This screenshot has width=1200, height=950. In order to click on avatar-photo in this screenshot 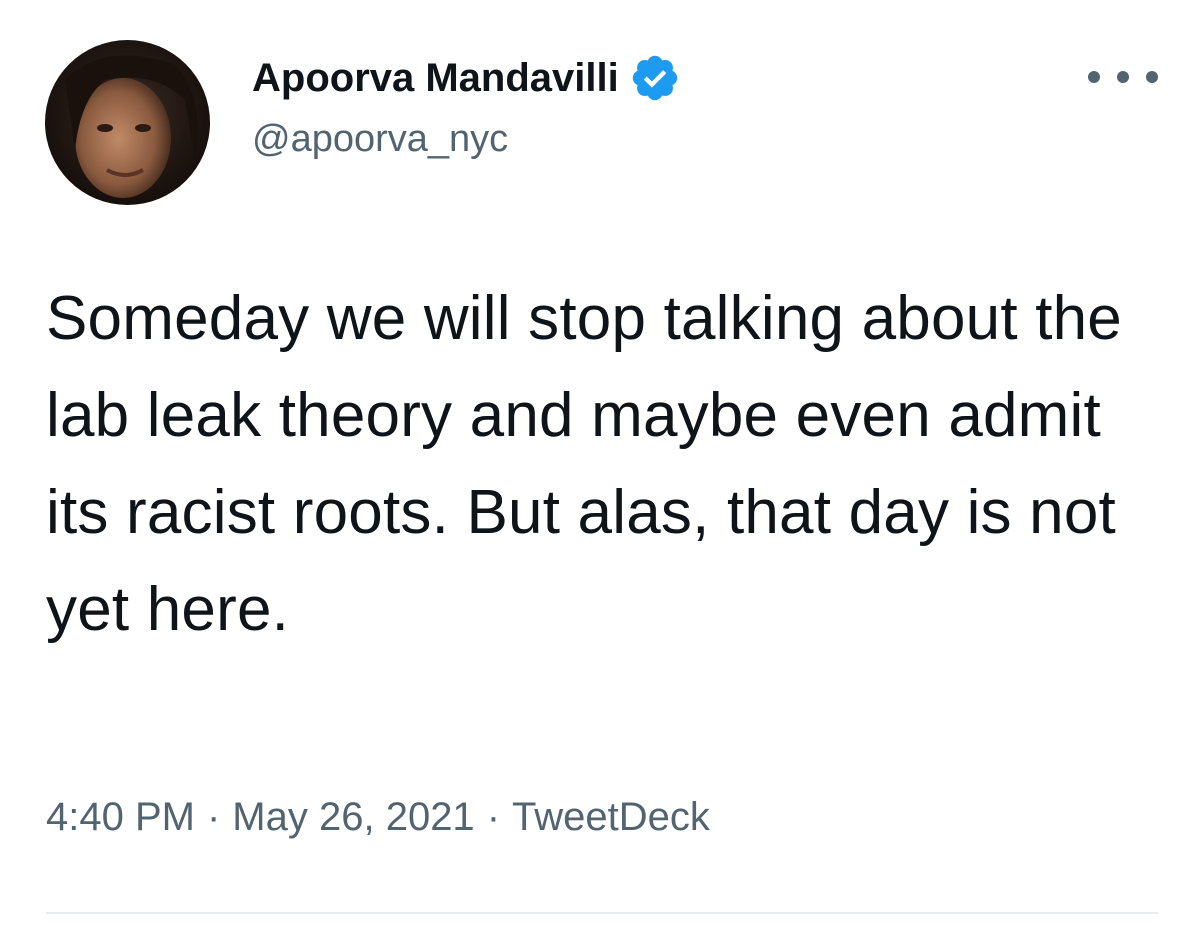, I will do `click(127, 122)`.